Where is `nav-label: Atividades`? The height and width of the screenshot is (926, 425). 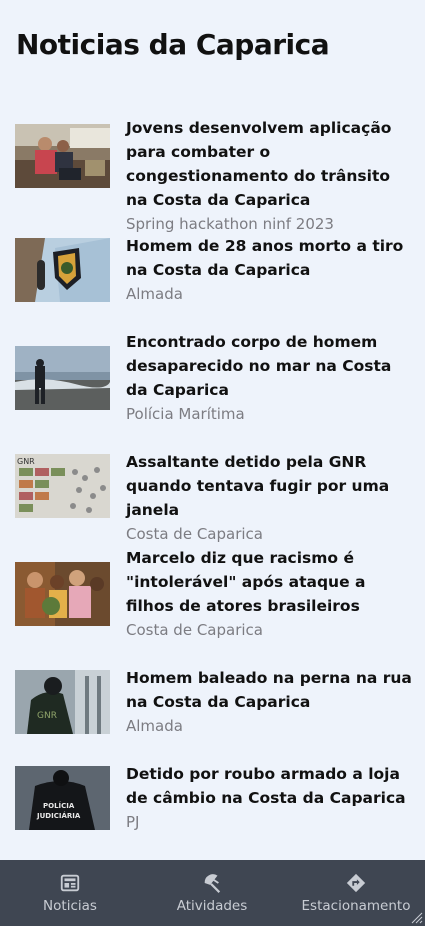
nav-label: Atividades is located at coordinates (212, 906).